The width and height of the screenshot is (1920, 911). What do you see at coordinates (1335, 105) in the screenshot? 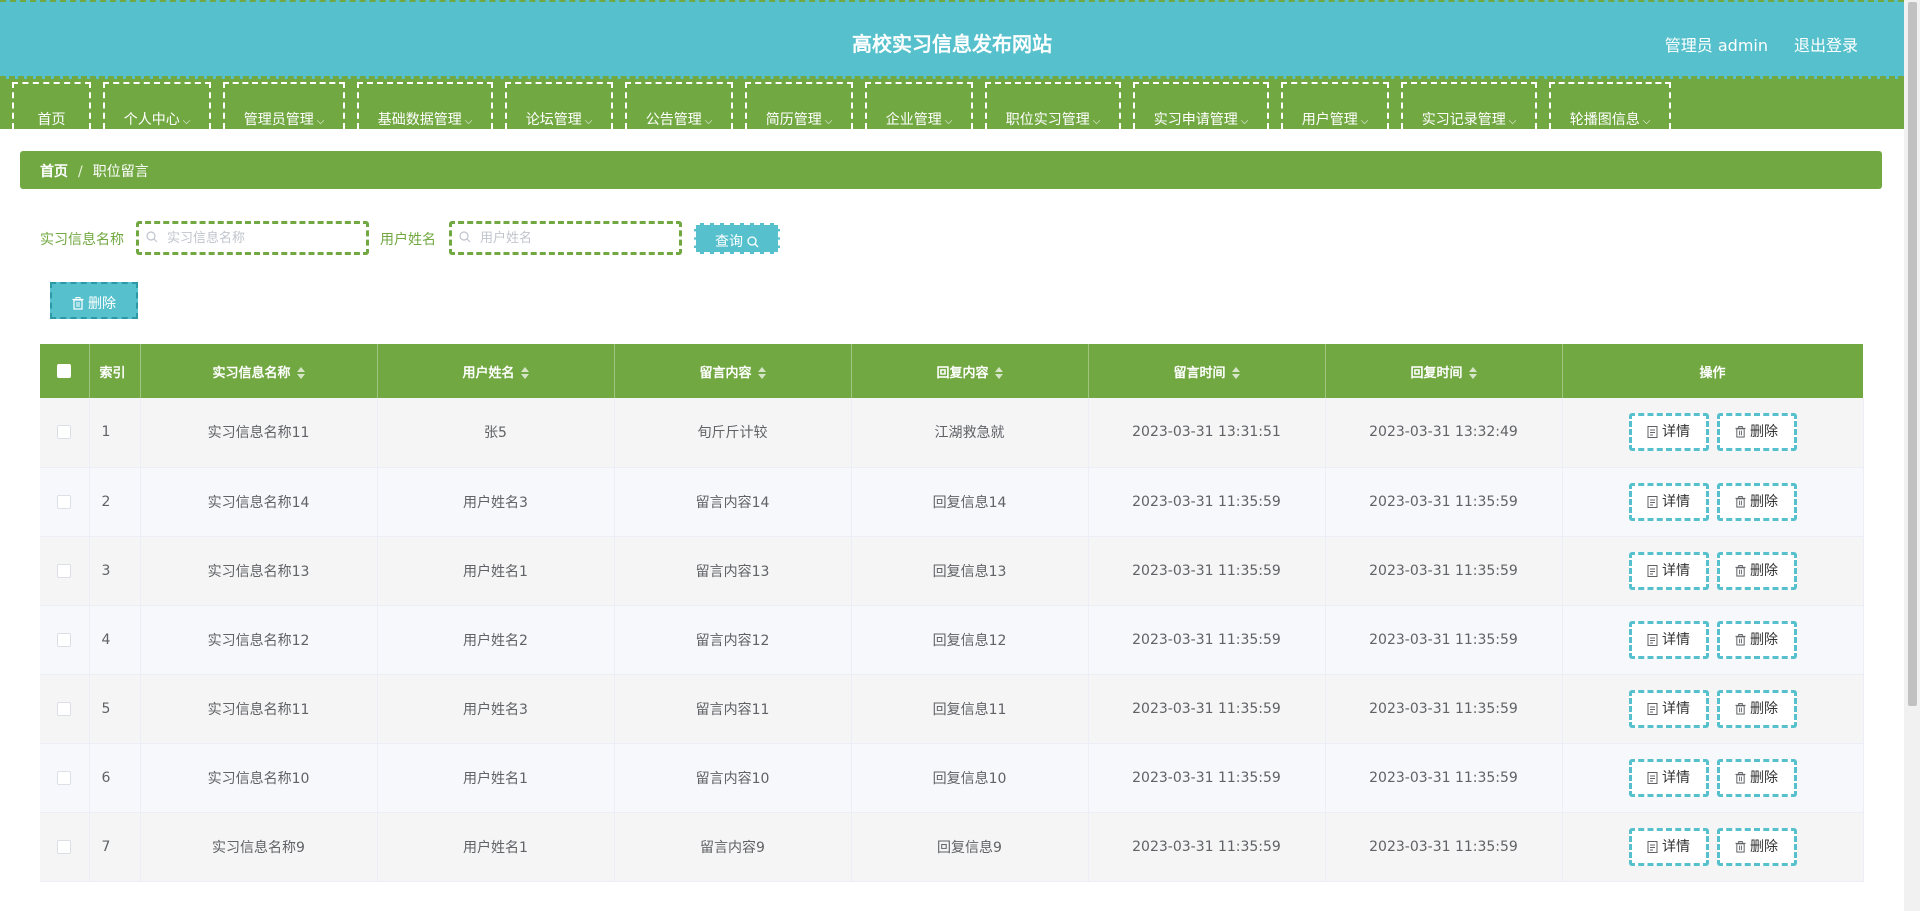
I see `nav-item-users: 用户管理 ⌵` at bounding box center [1335, 105].